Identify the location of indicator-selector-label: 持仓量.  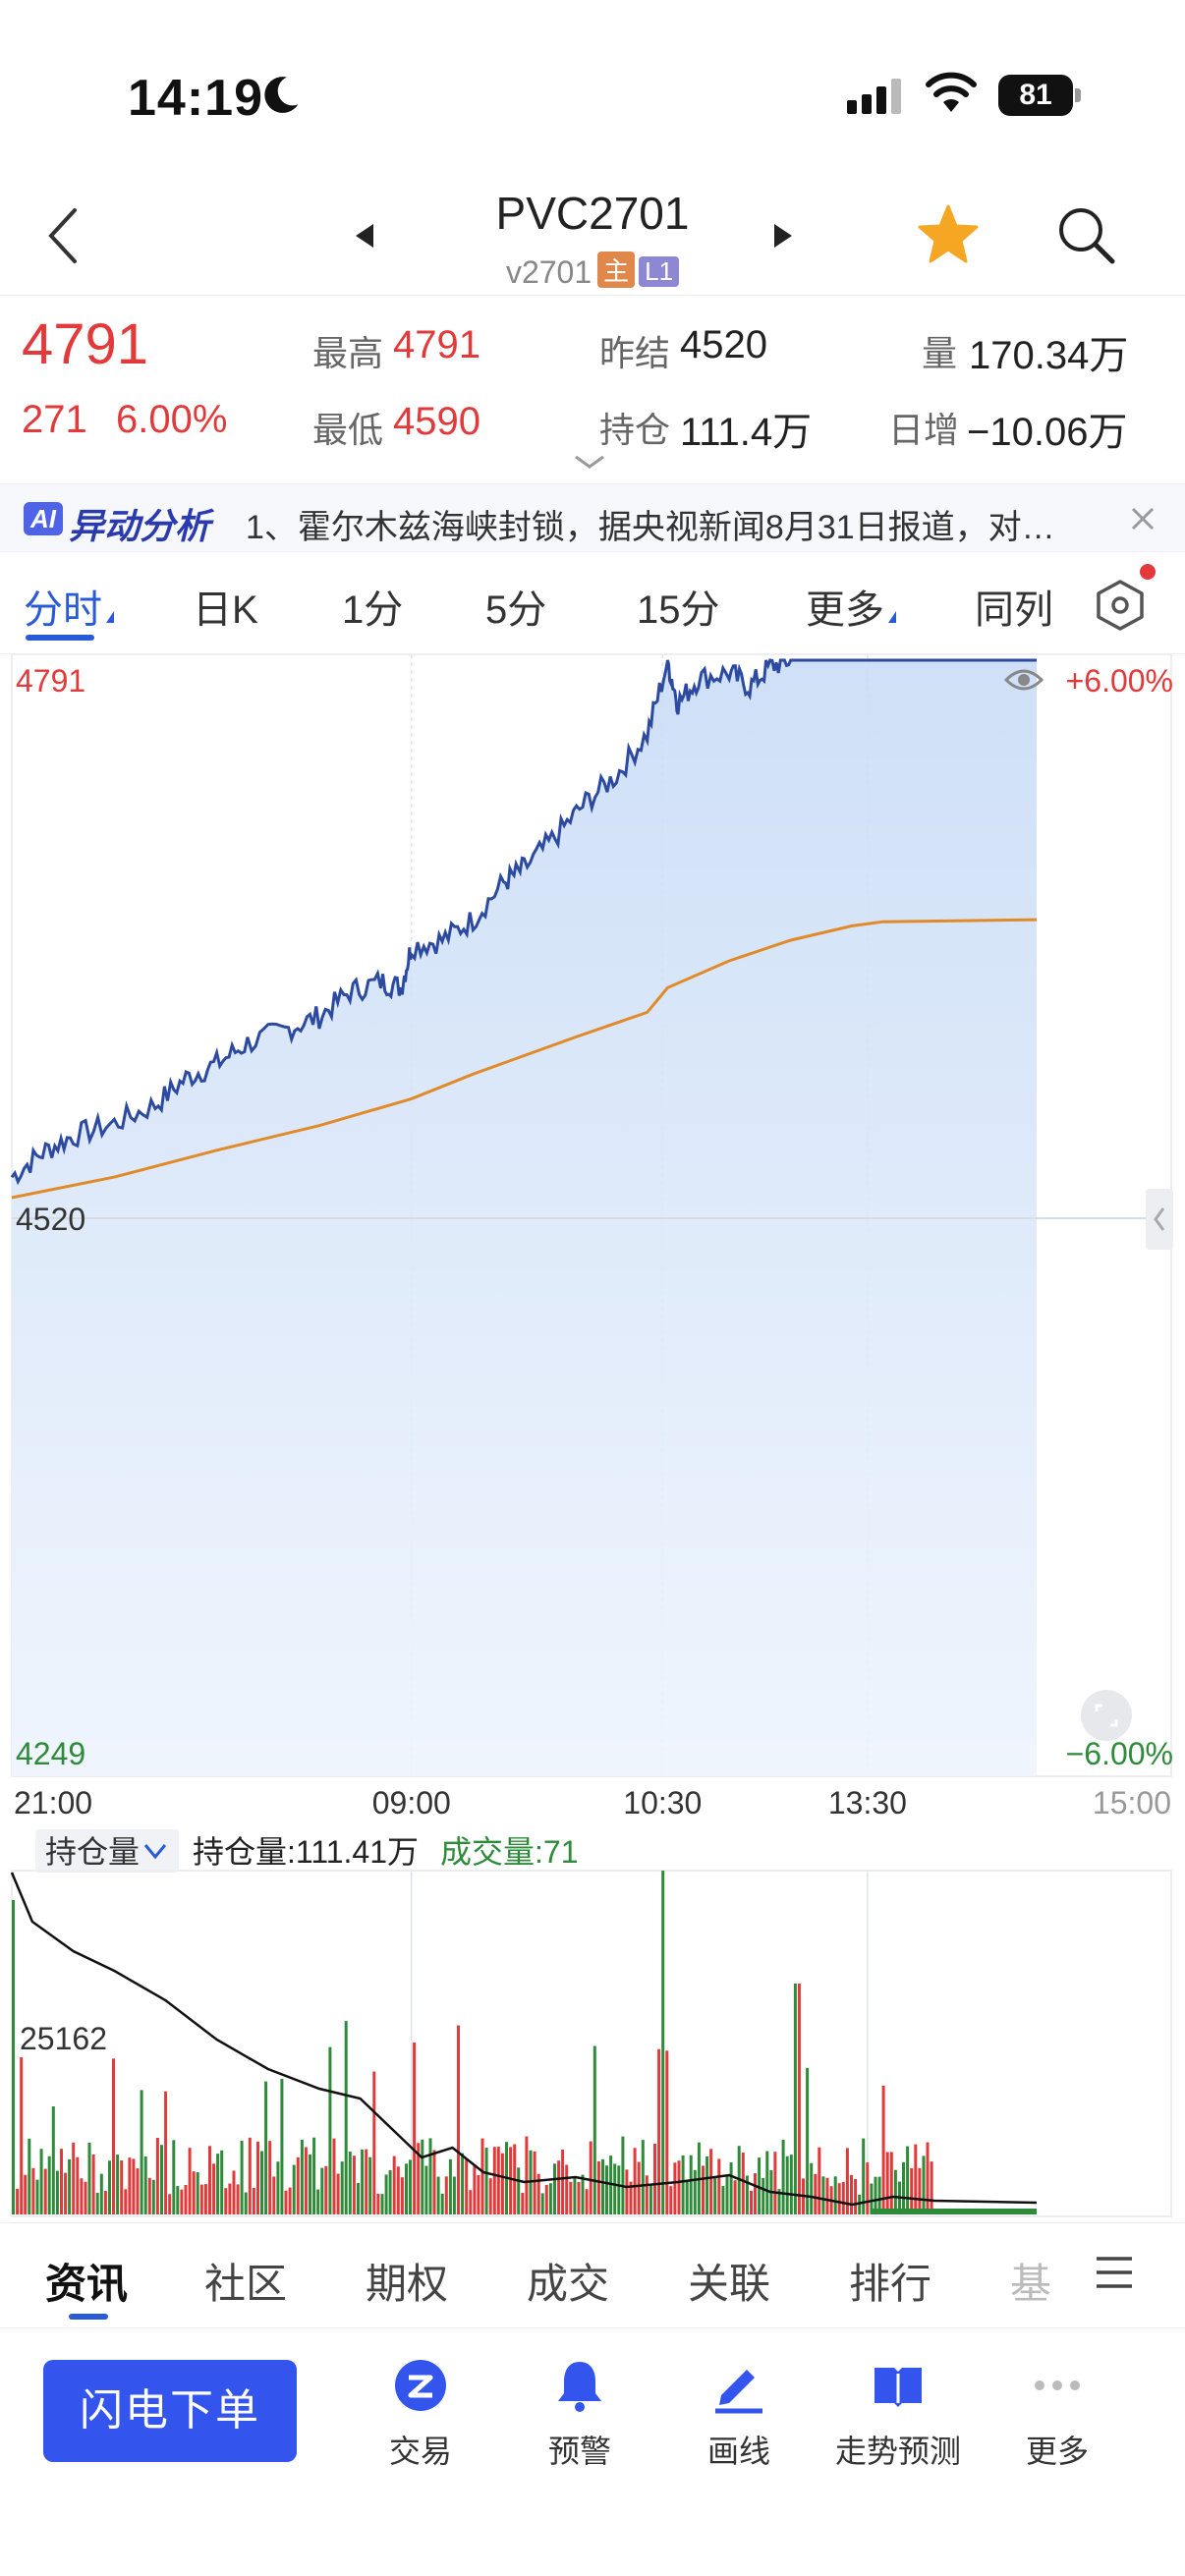
(92, 1852).